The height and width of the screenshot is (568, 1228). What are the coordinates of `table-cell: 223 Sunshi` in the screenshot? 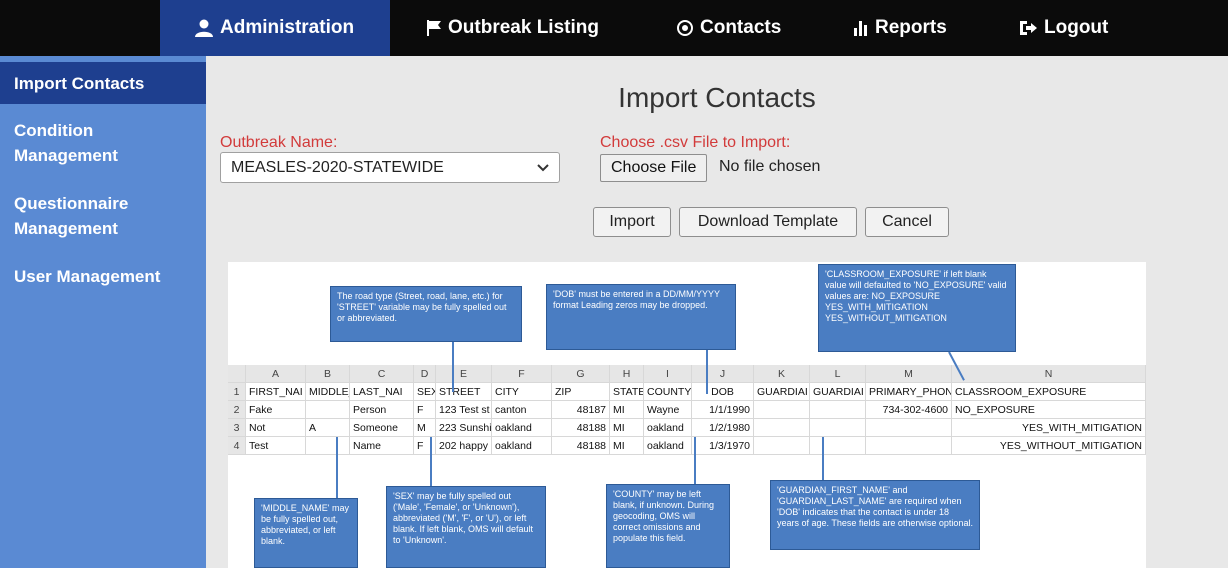 It's located at (464, 428).